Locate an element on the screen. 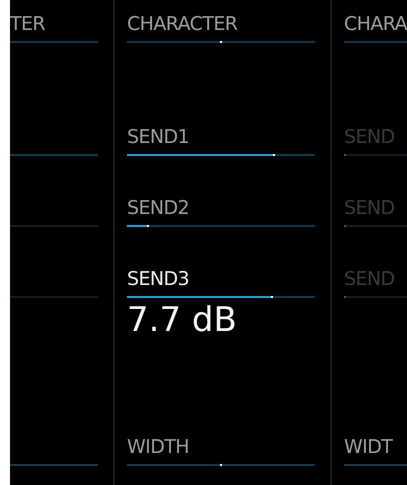 This screenshot has height=485, width=407. parameter-label: SEND1 is located at coordinates (158, 137).